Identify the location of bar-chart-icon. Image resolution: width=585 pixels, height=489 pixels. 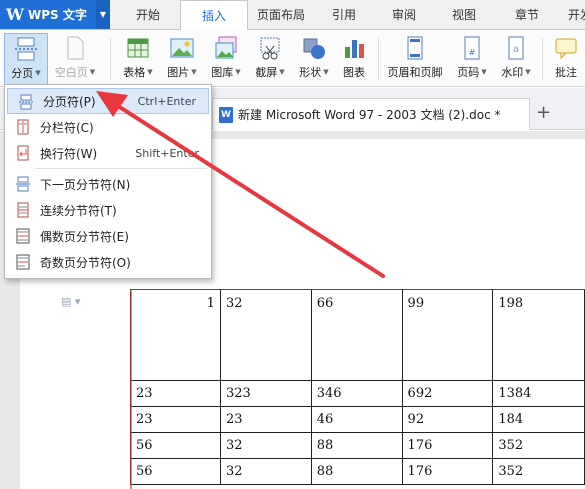
(354, 48).